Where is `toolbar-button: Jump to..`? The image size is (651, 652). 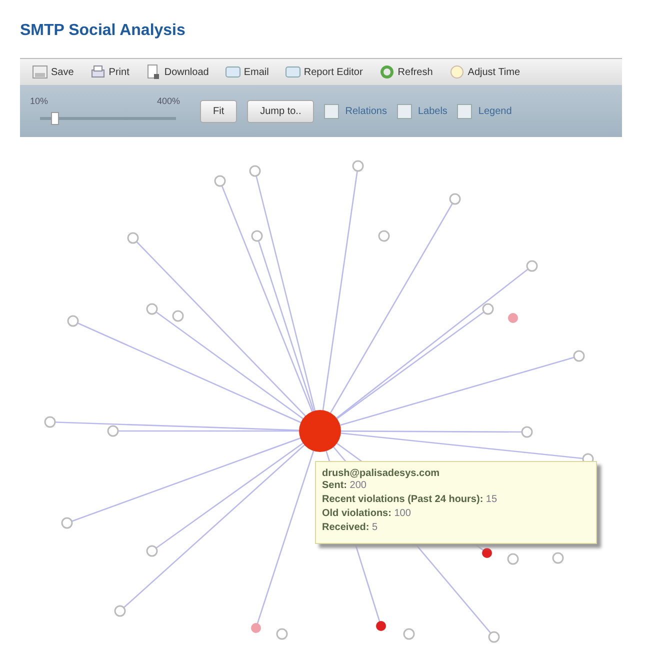 toolbar-button: Jump to.. is located at coordinates (280, 111).